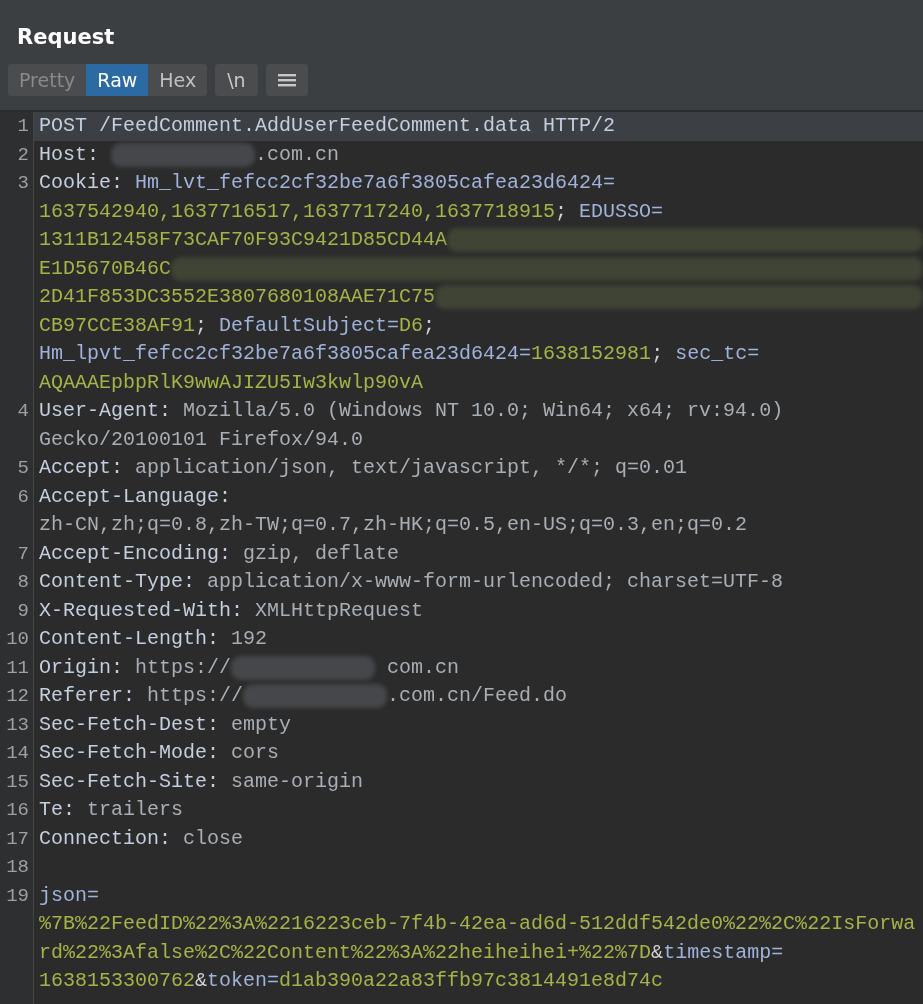  I want to click on param-value: 2D41F853DC3552E3807680108AAE71C75, so click(237, 297).